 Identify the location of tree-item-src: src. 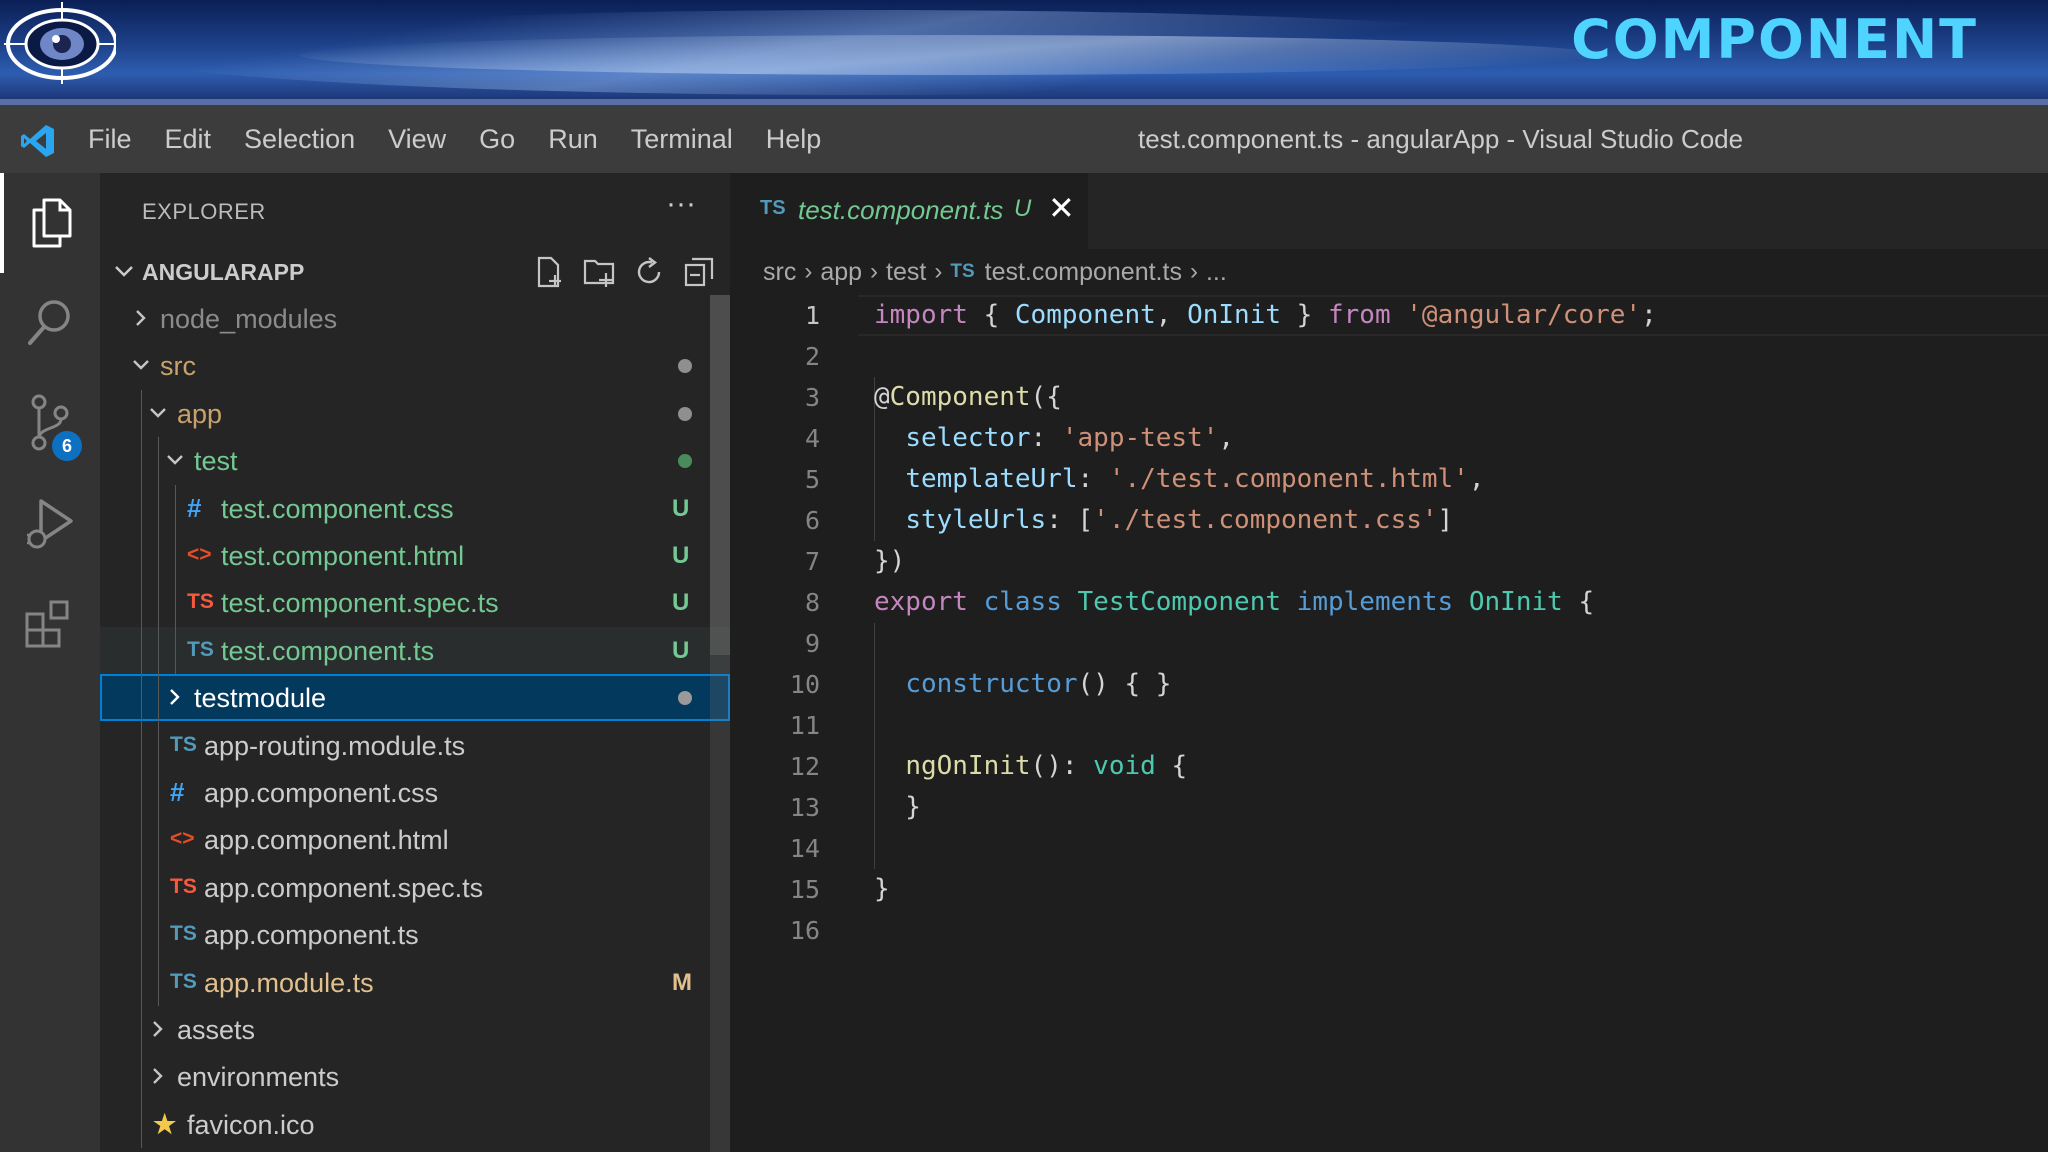
(415, 365).